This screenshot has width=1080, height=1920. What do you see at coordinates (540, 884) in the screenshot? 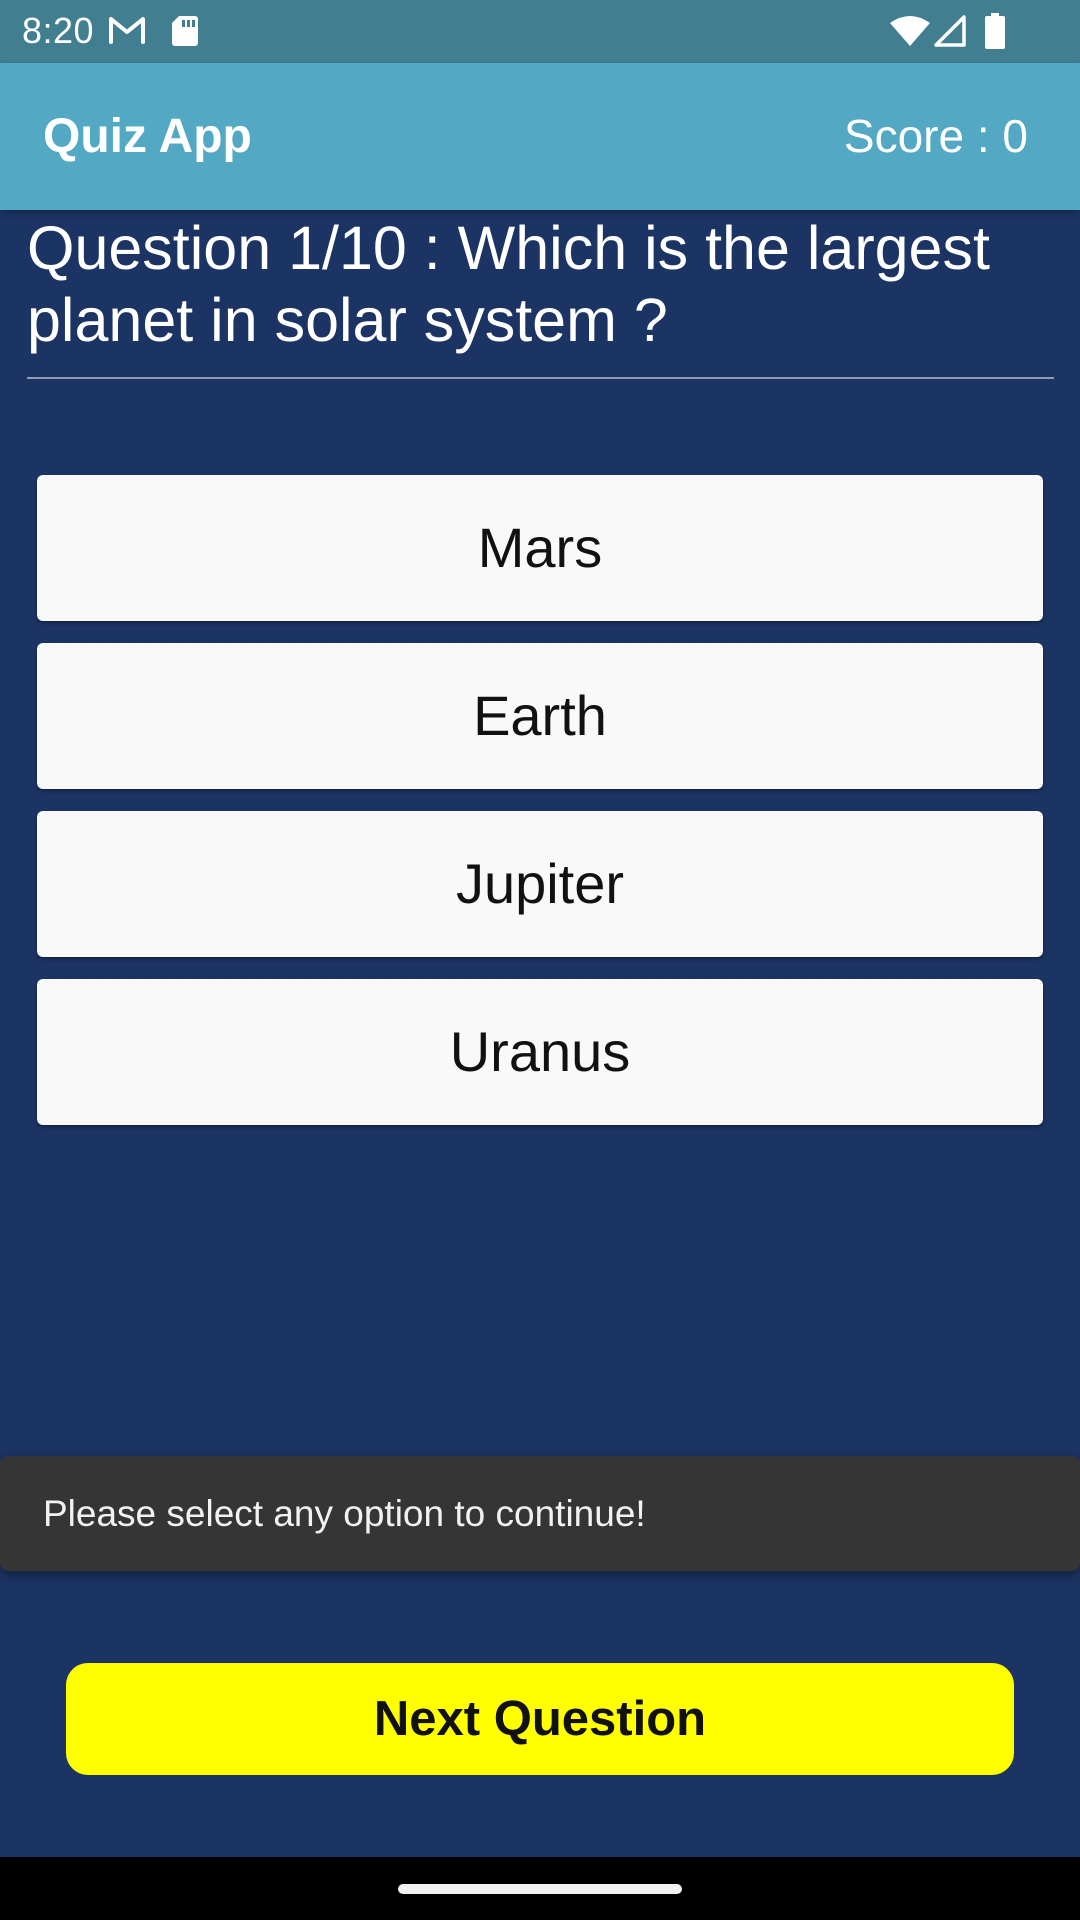
I see `option-button-jupiter: Jupiter` at bounding box center [540, 884].